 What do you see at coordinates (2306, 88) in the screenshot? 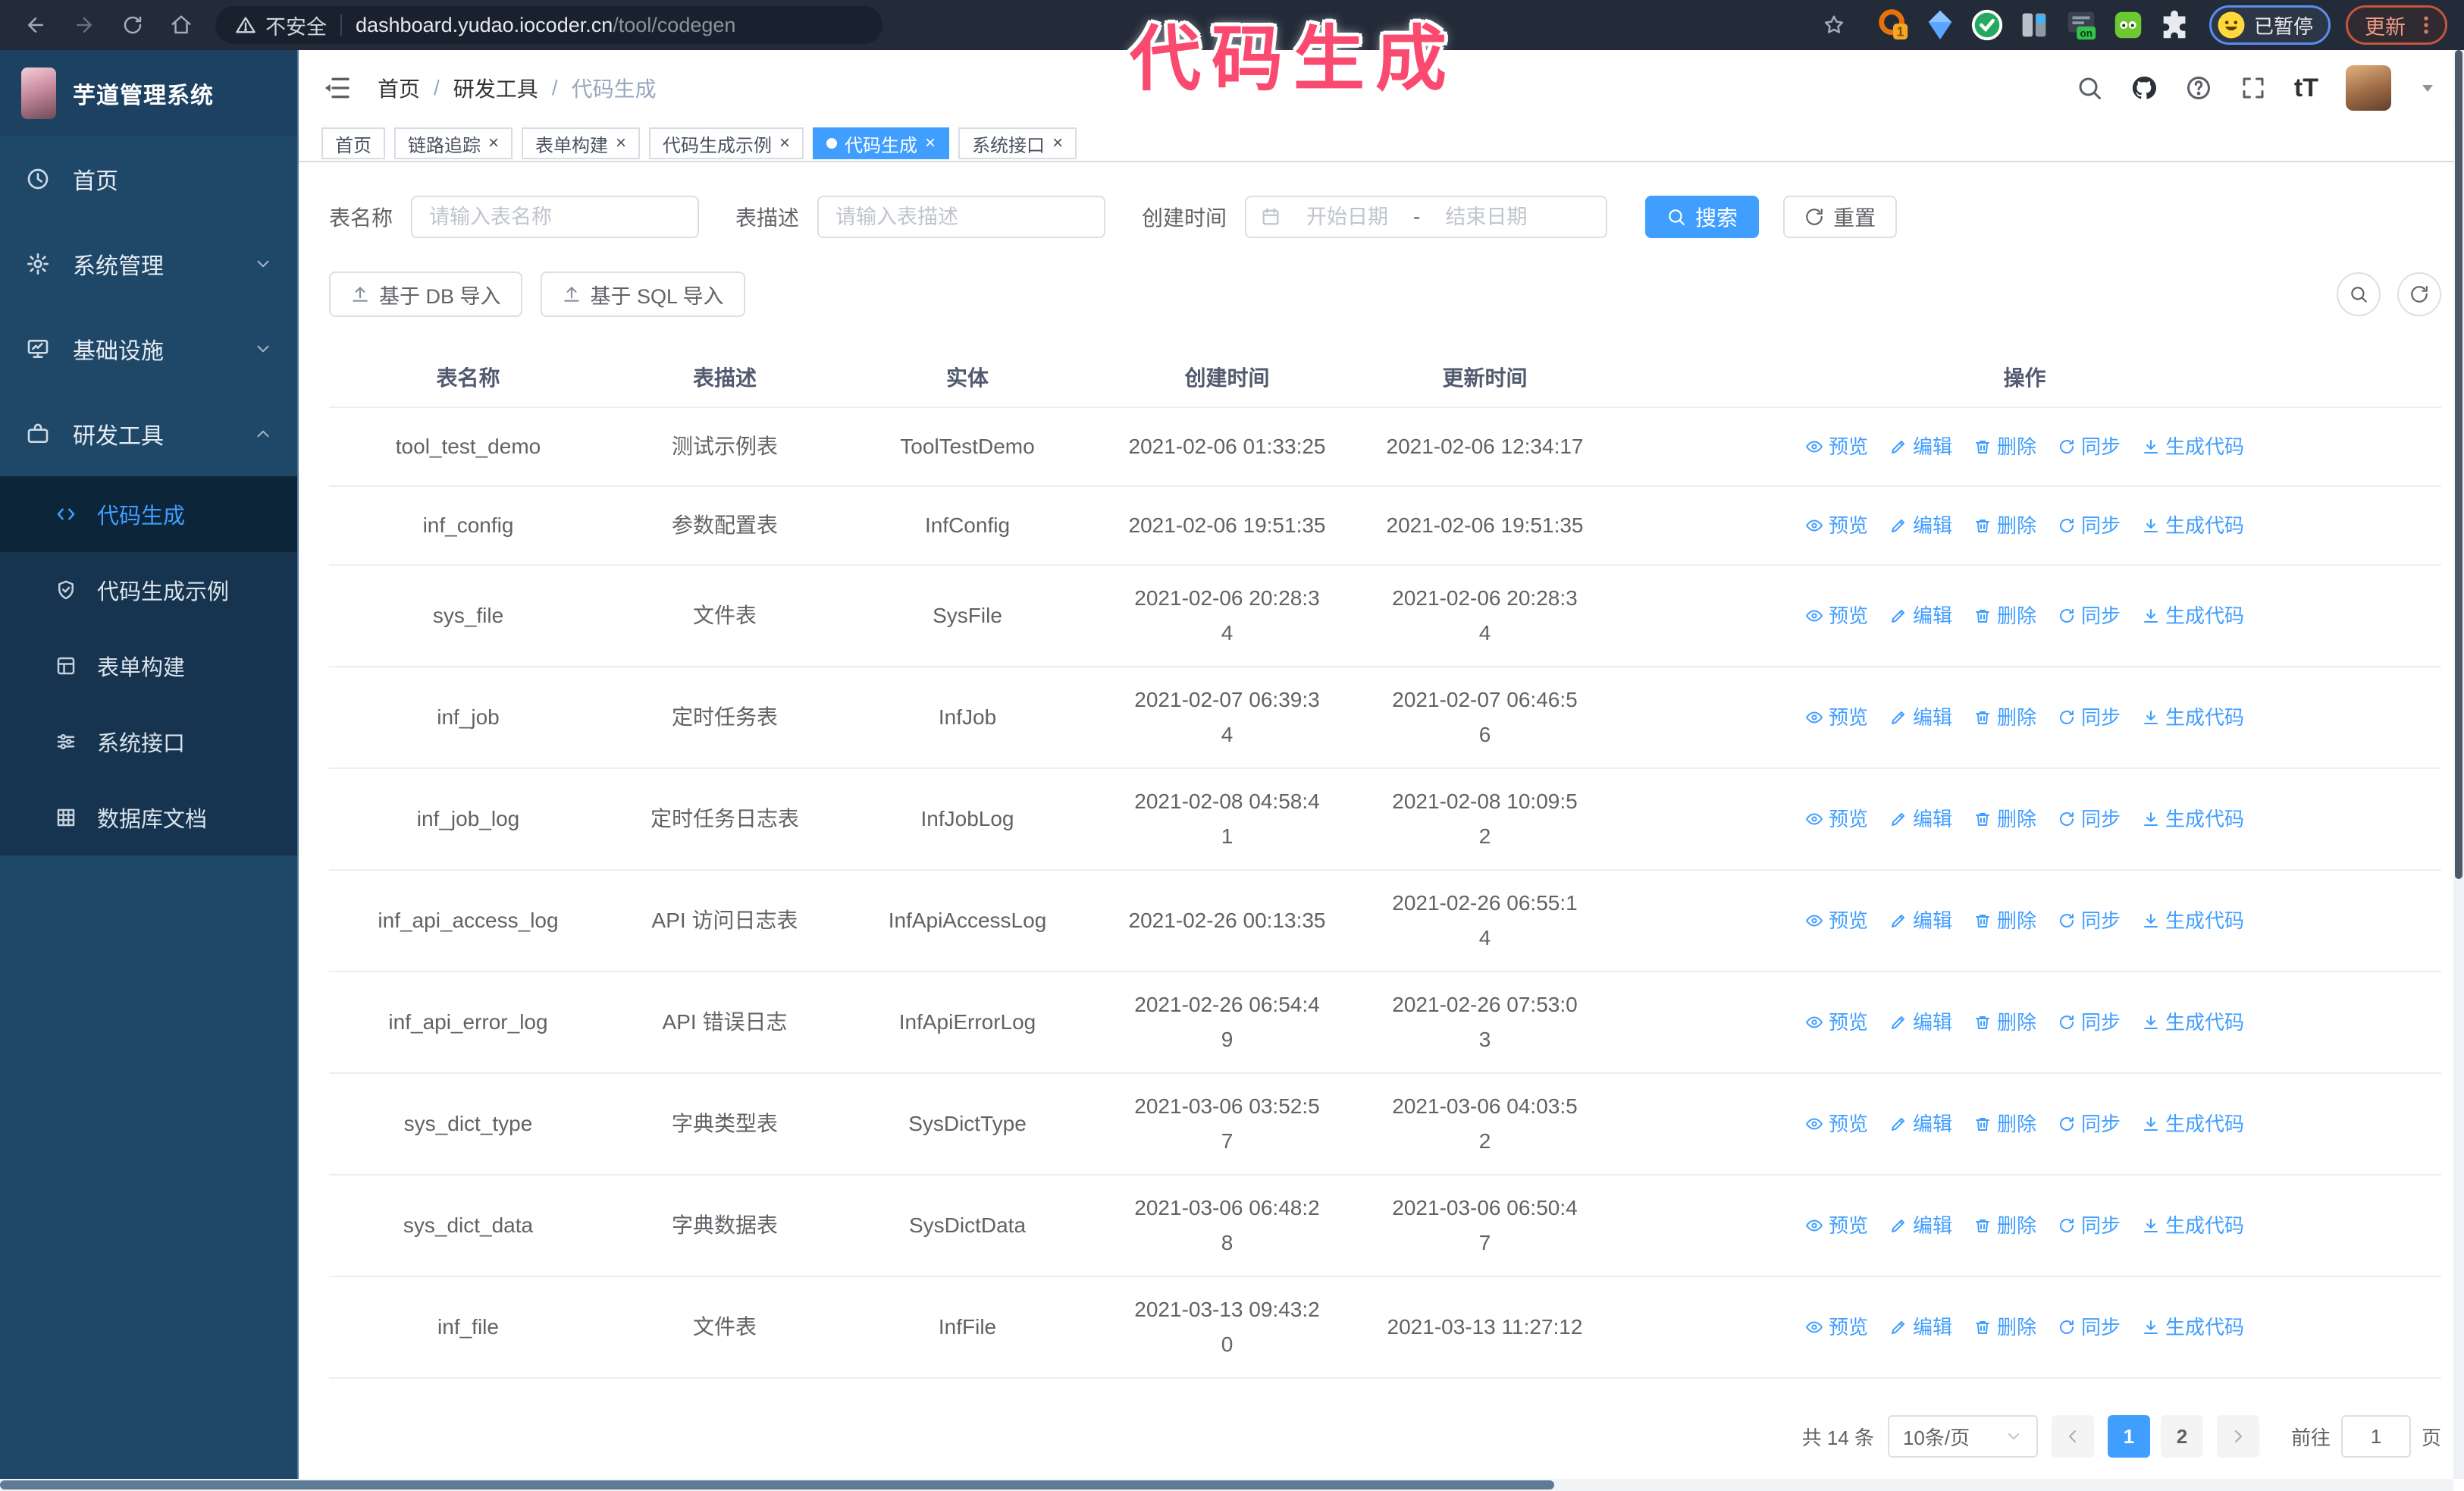
I see `font-size-icon: tT` at bounding box center [2306, 88].